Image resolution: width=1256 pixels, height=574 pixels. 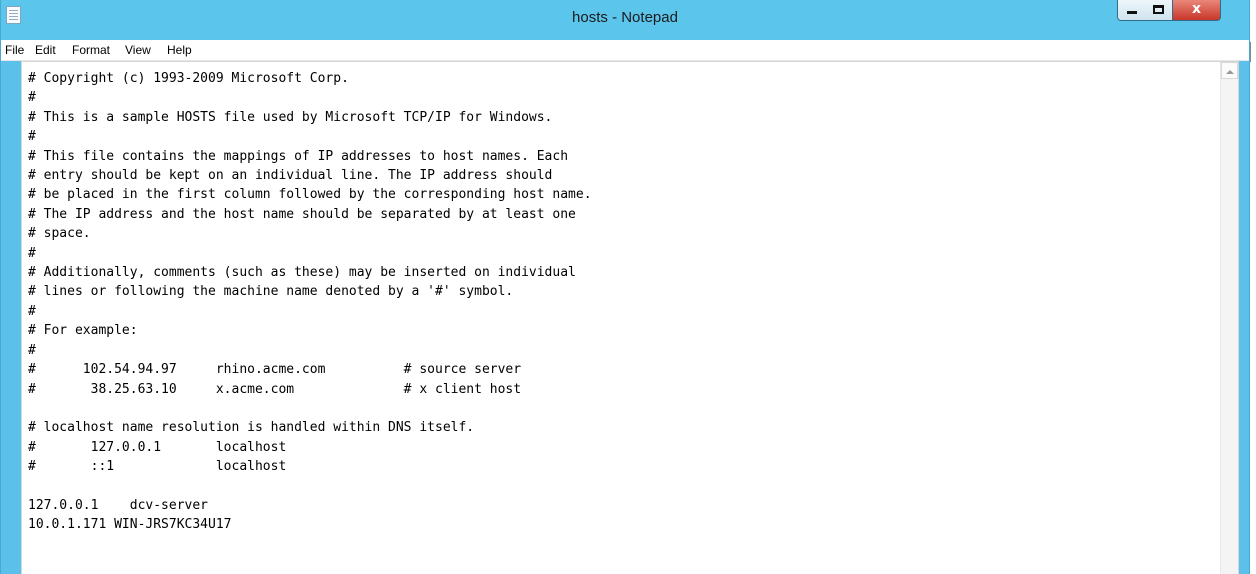 I want to click on close-icon: x, so click(x=1196, y=9).